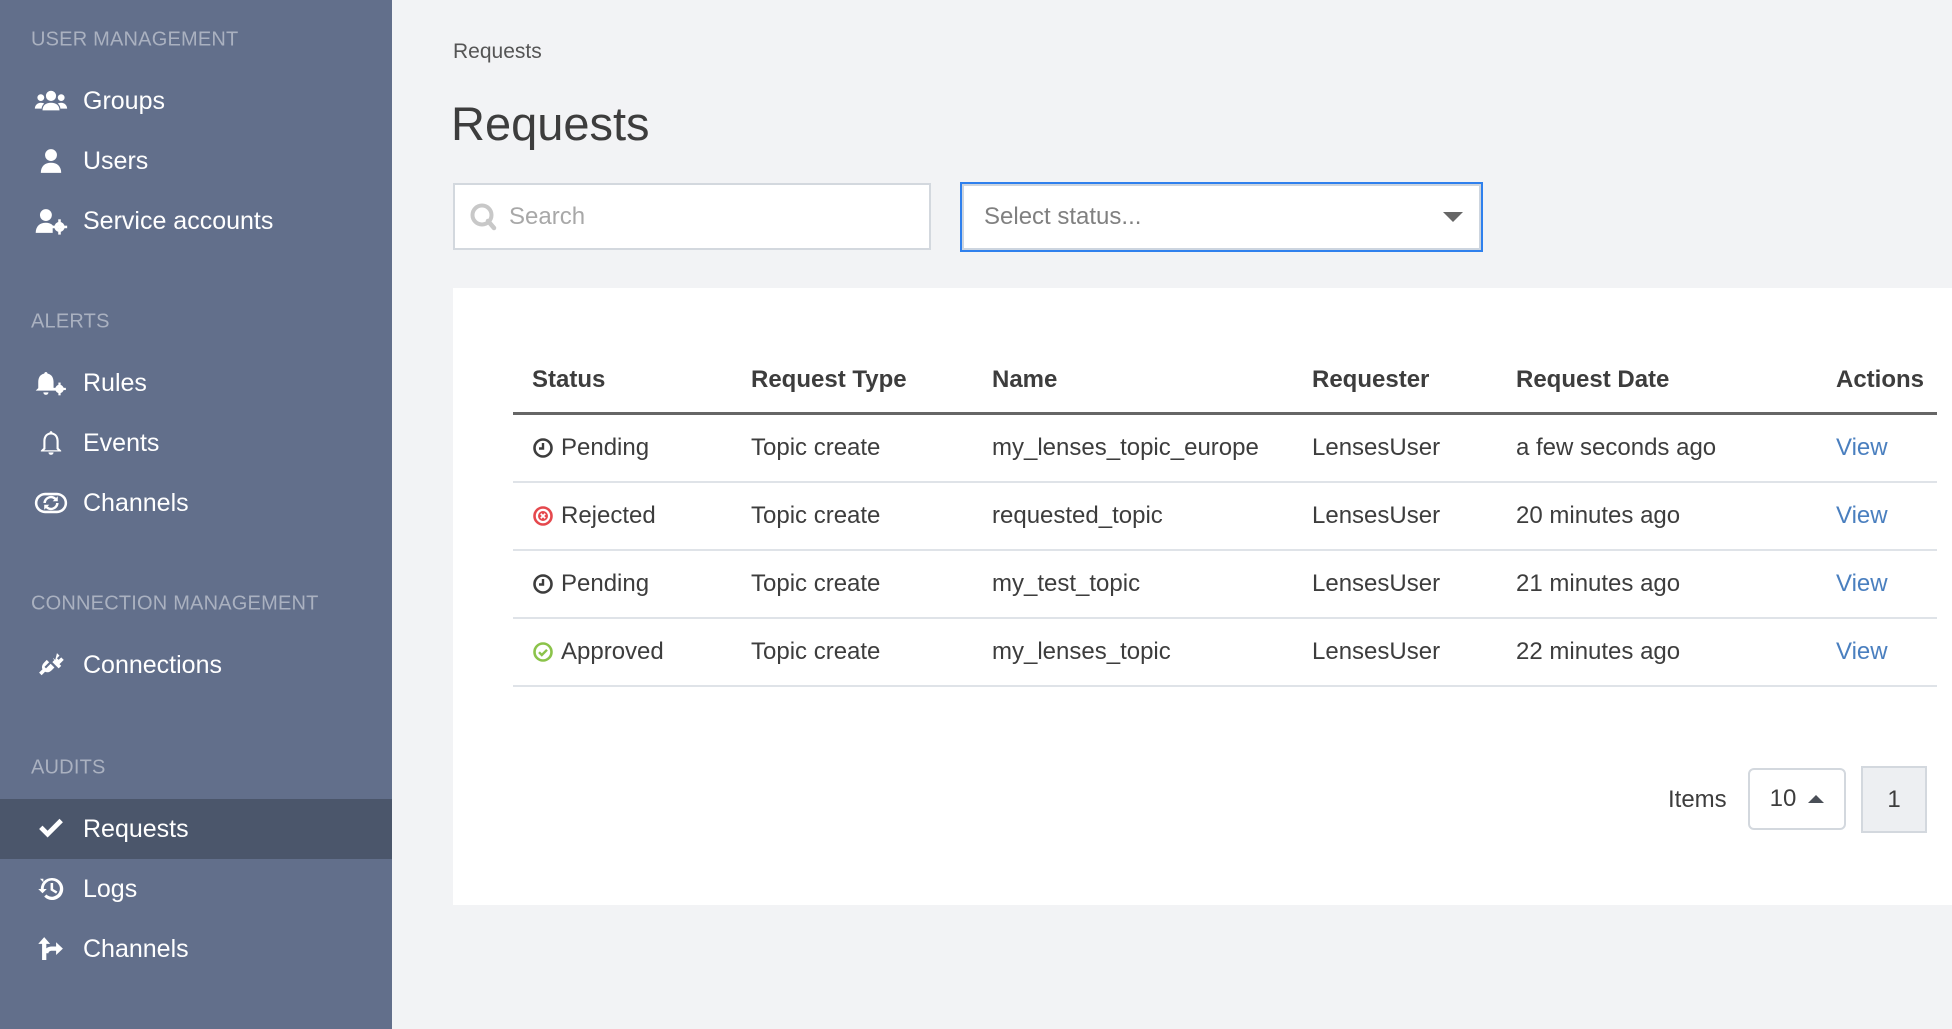 The image size is (1952, 1029). I want to click on check-circle-icon, so click(543, 652).